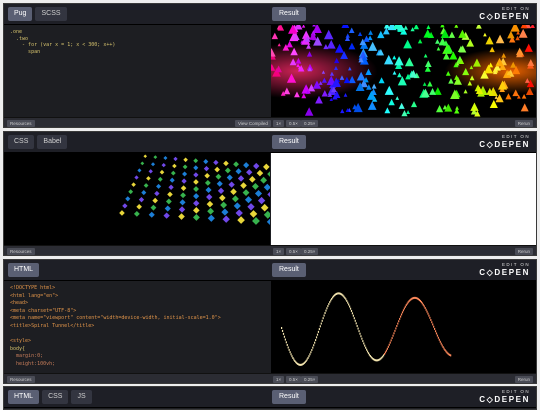  I want to click on code-editor, so click(137, 199).